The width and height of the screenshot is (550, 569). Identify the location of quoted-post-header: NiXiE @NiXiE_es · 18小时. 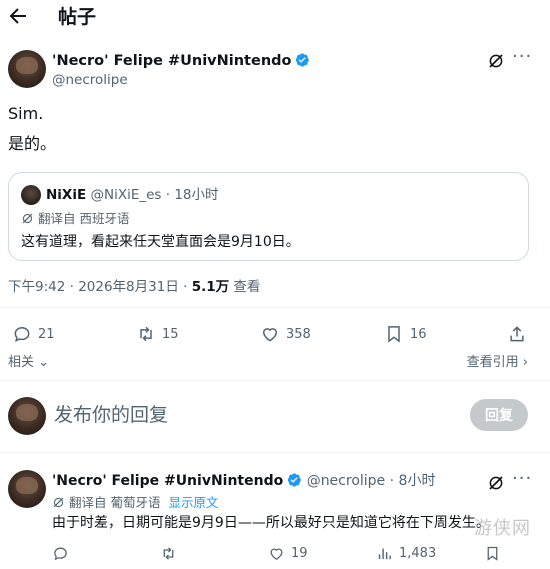
(132, 195).